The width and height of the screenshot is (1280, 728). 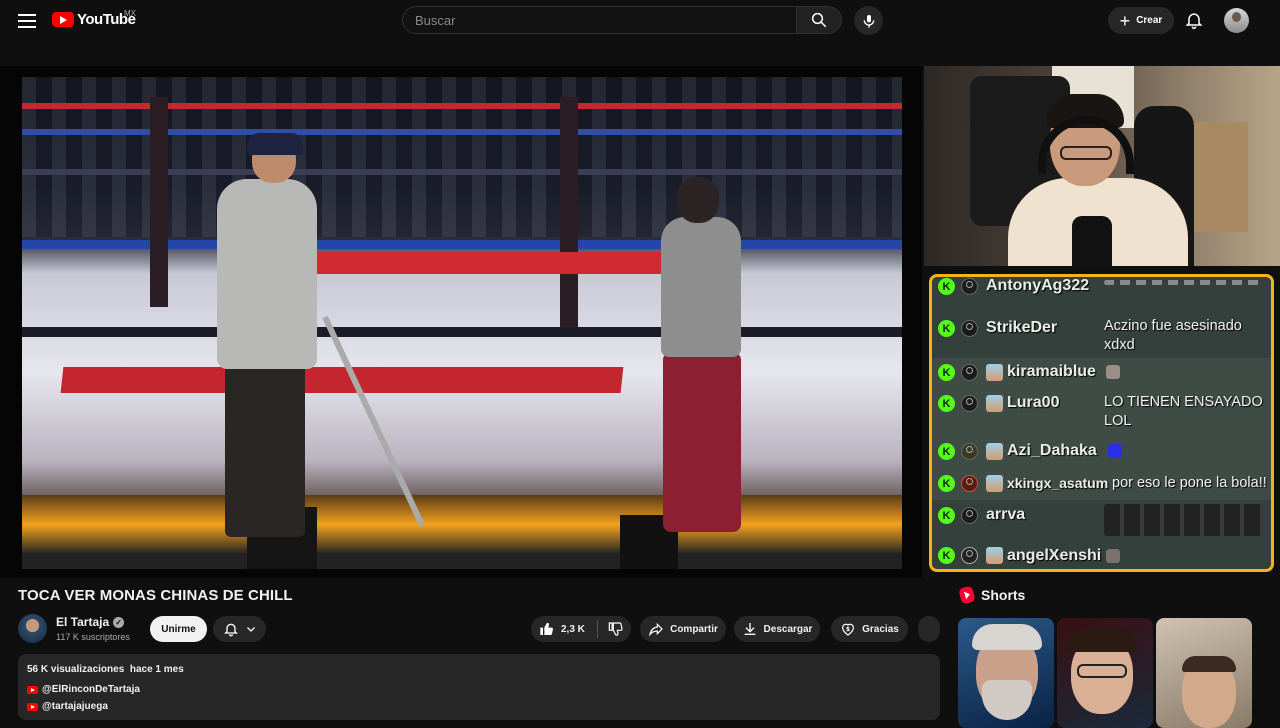 I want to click on search-box, so click(x=599, y=20).